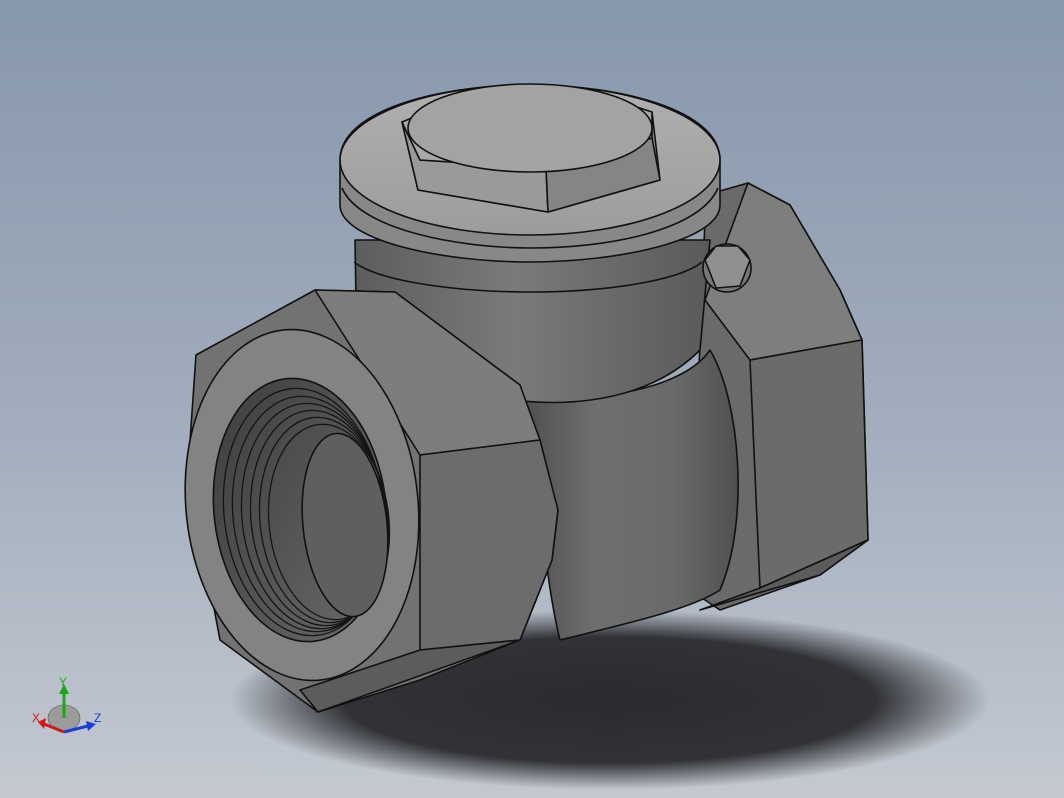 This screenshot has height=798, width=1064. Describe the element at coordinates (36, 718) in the screenshot. I see `x-axis-label: X` at that location.